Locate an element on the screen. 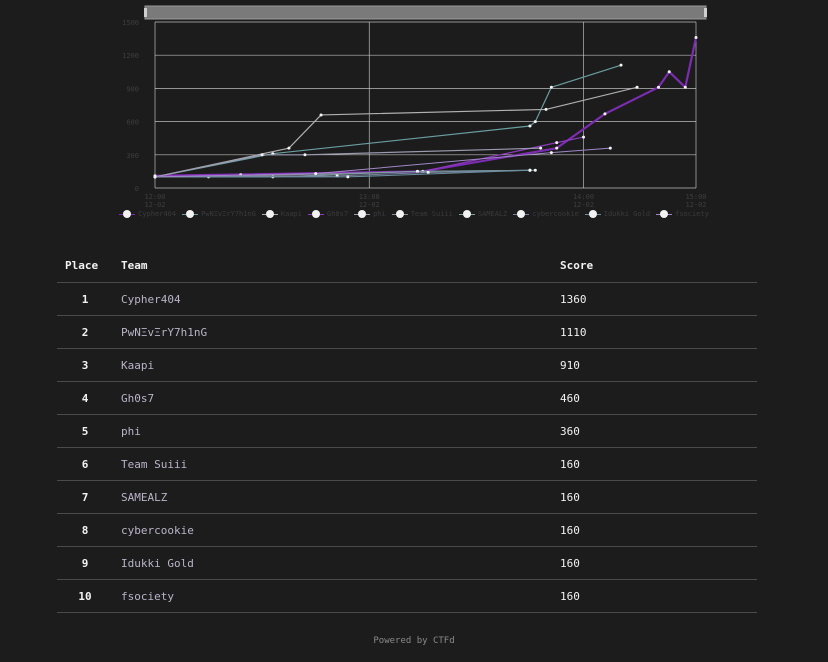  legend-label: Team Suiii is located at coordinates (431, 214).